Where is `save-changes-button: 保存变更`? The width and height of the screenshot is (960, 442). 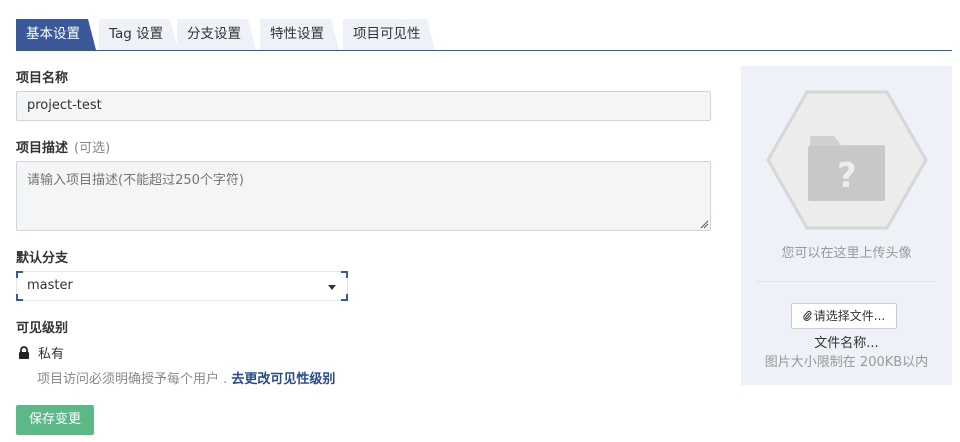
save-changes-button: 保存变更 is located at coordinates (55, 420).